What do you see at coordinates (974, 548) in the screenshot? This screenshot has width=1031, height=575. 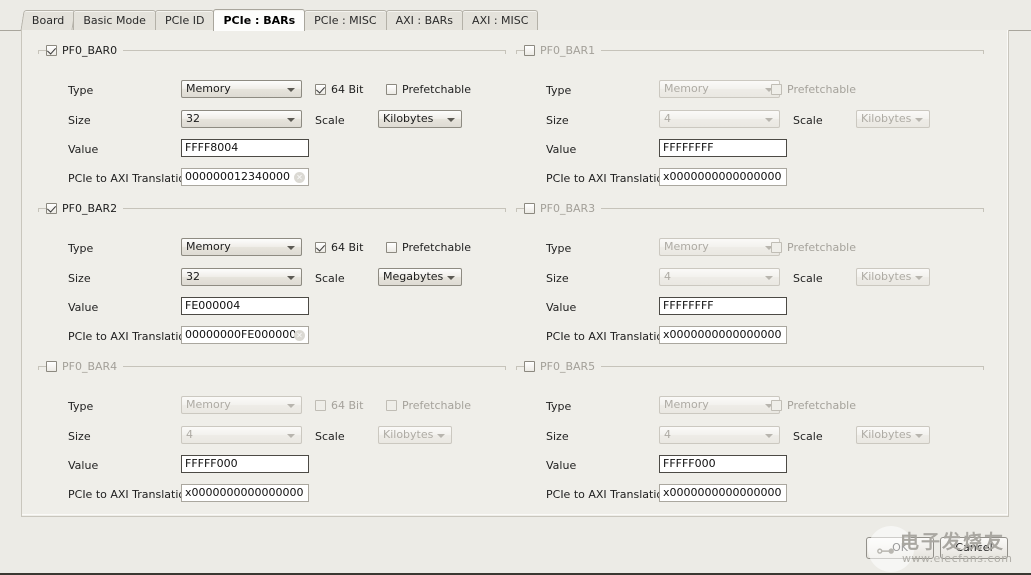 I see `cancel-button: Cancel` at bounding box center [974, 548].